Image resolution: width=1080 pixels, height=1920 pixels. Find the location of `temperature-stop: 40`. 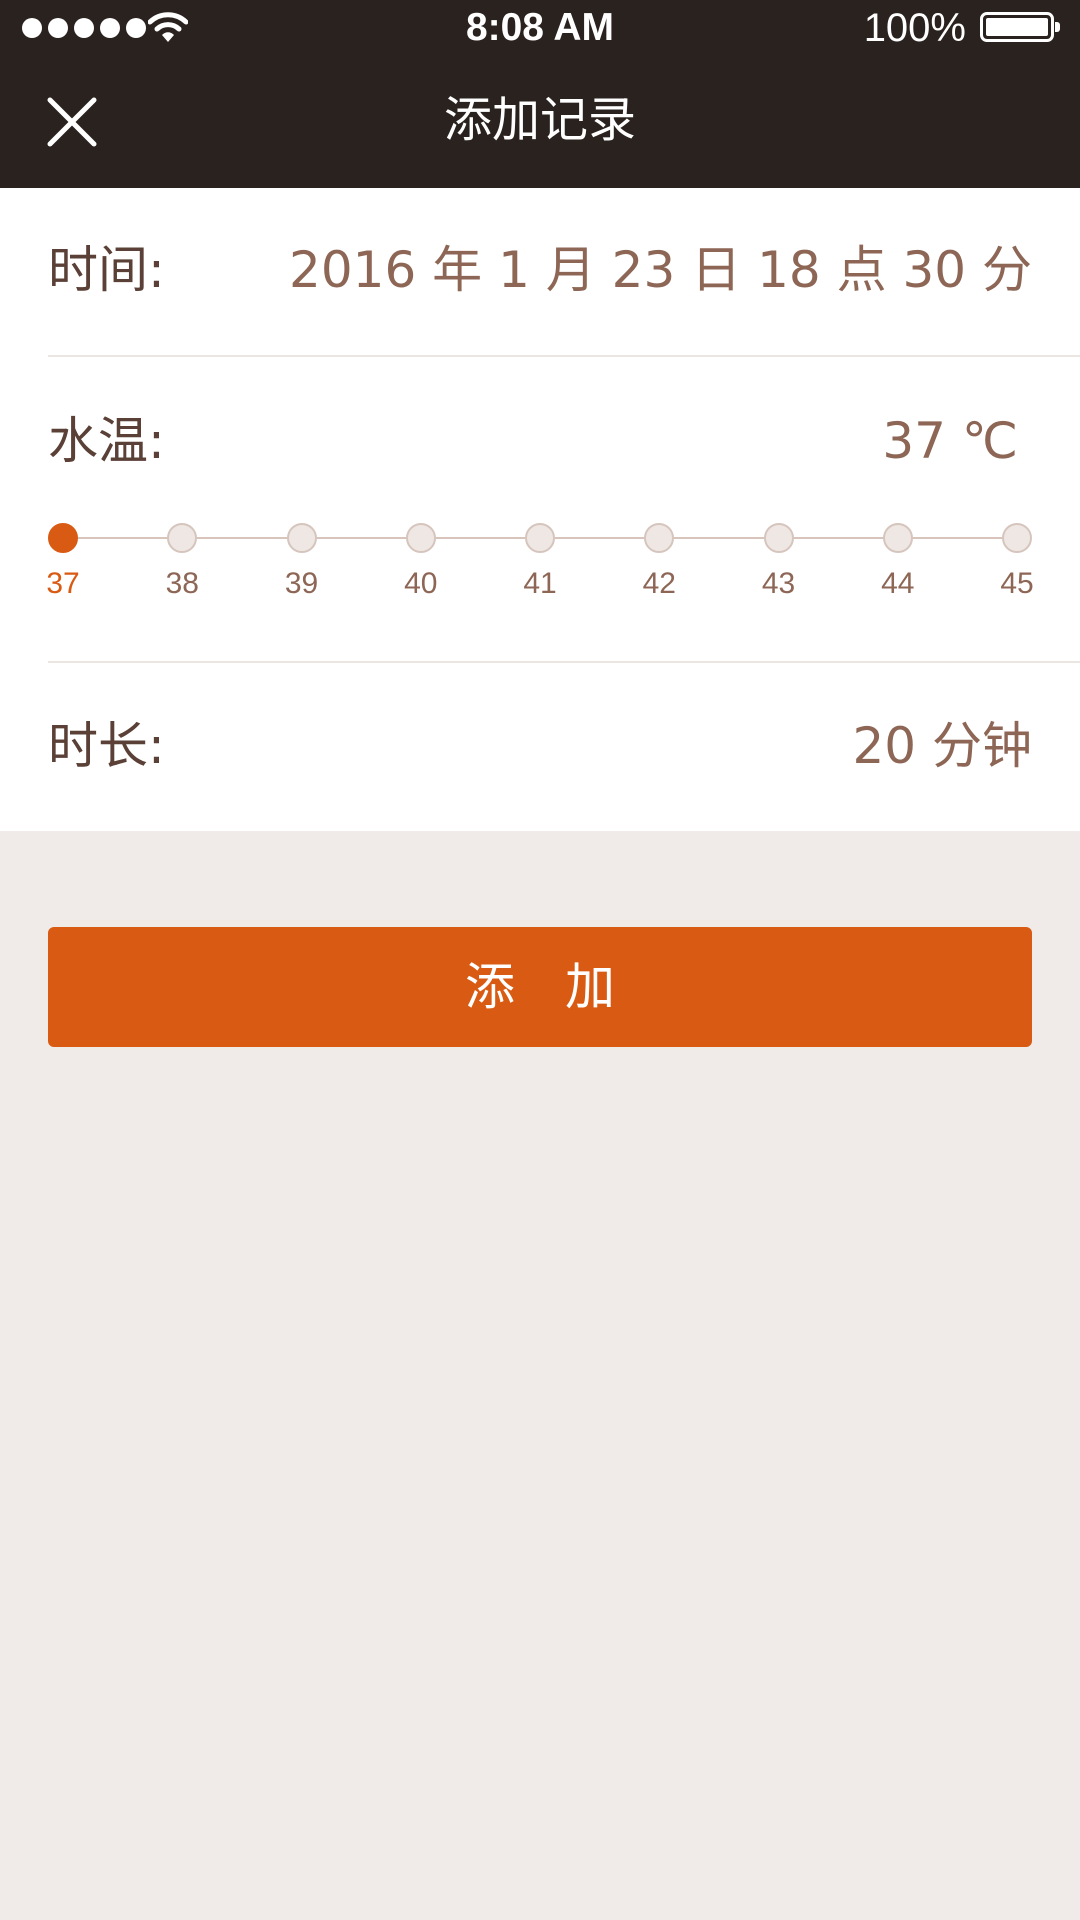

temperature-stop: 40 is located at coordinates (421, 573).